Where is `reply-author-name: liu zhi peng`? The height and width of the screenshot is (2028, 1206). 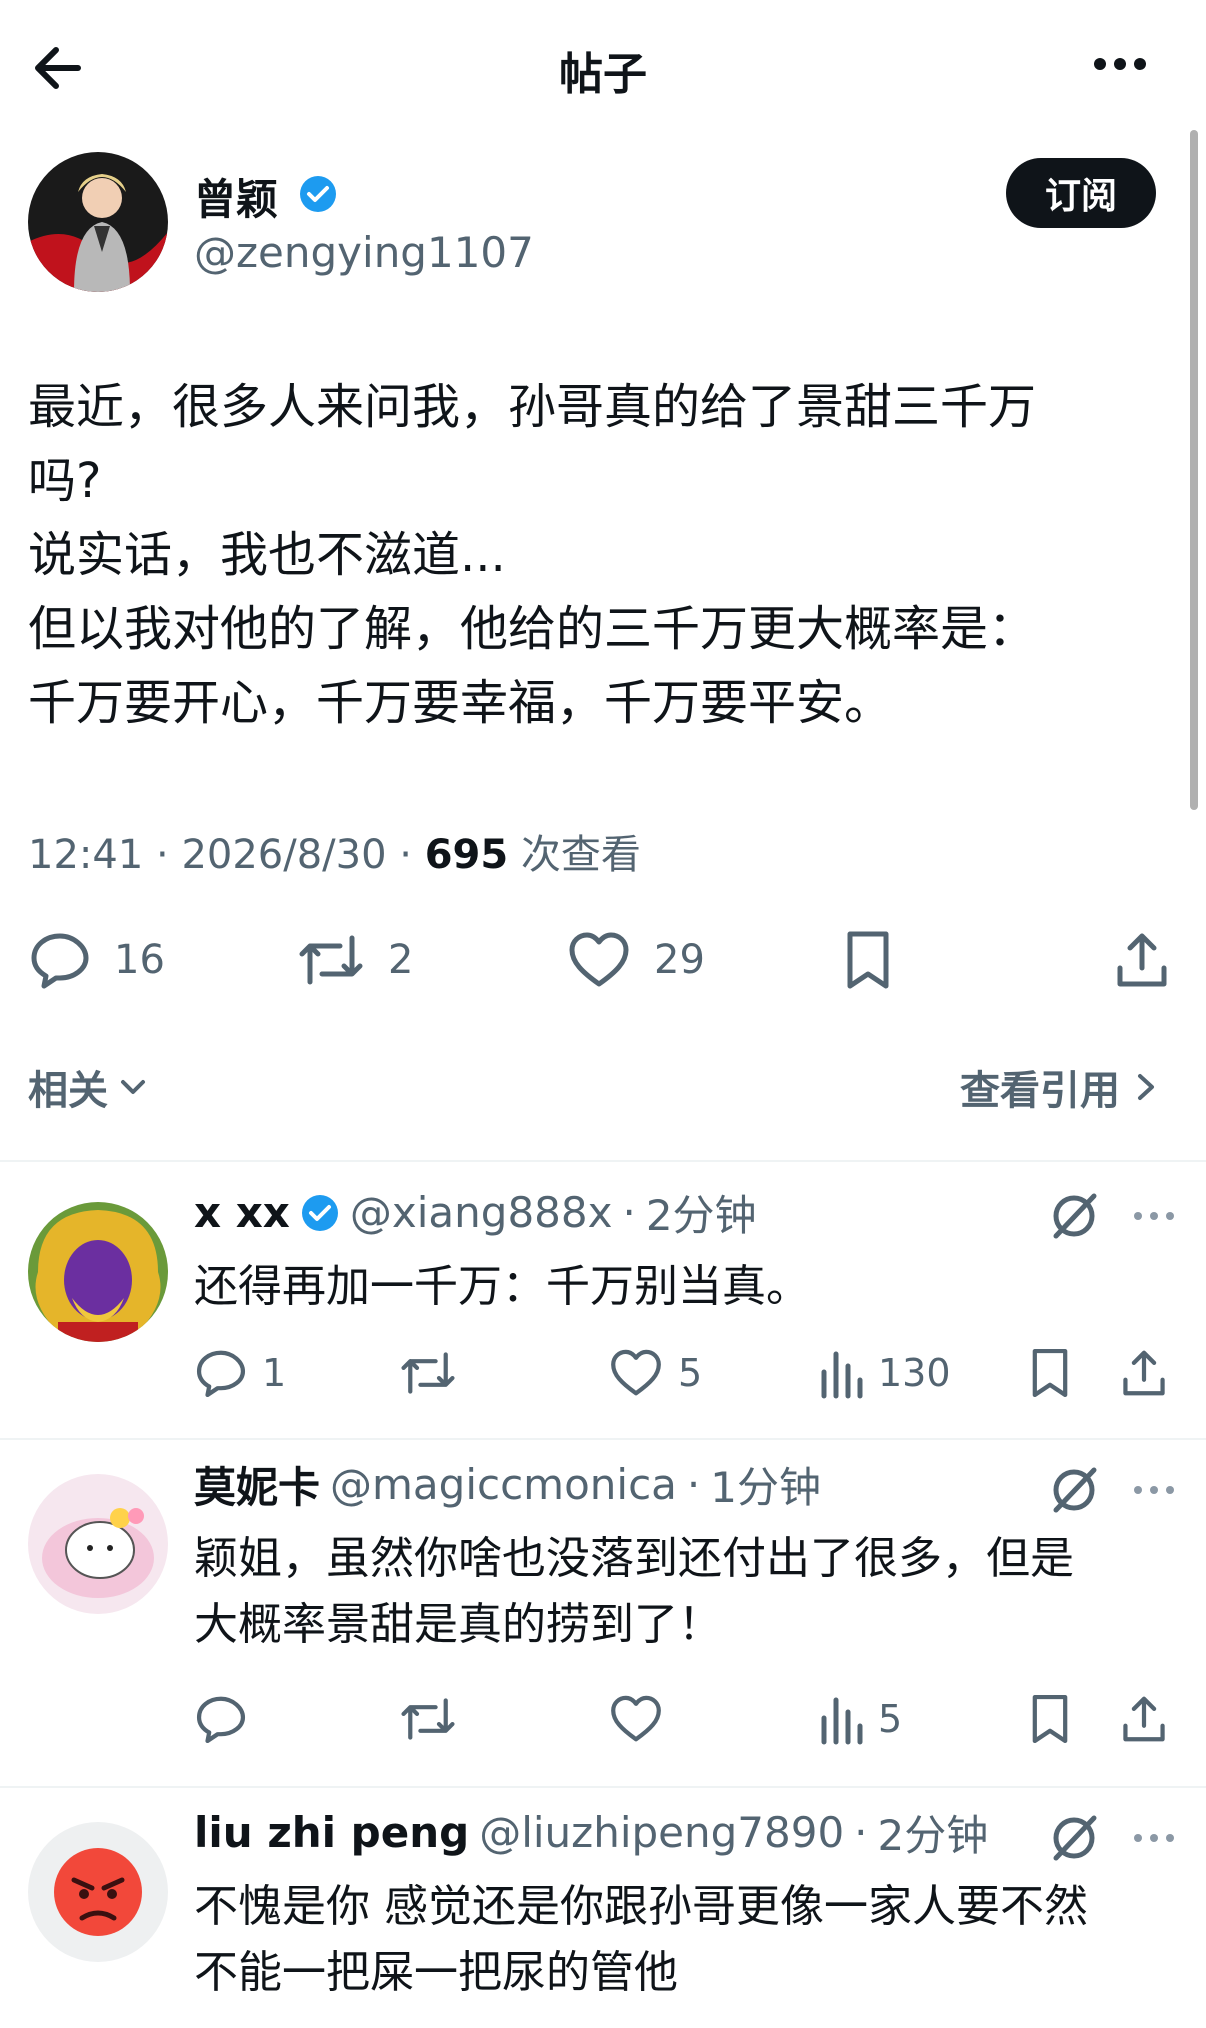
reply-author-name: liu zhi peng is located at coordinates (331, 1832).